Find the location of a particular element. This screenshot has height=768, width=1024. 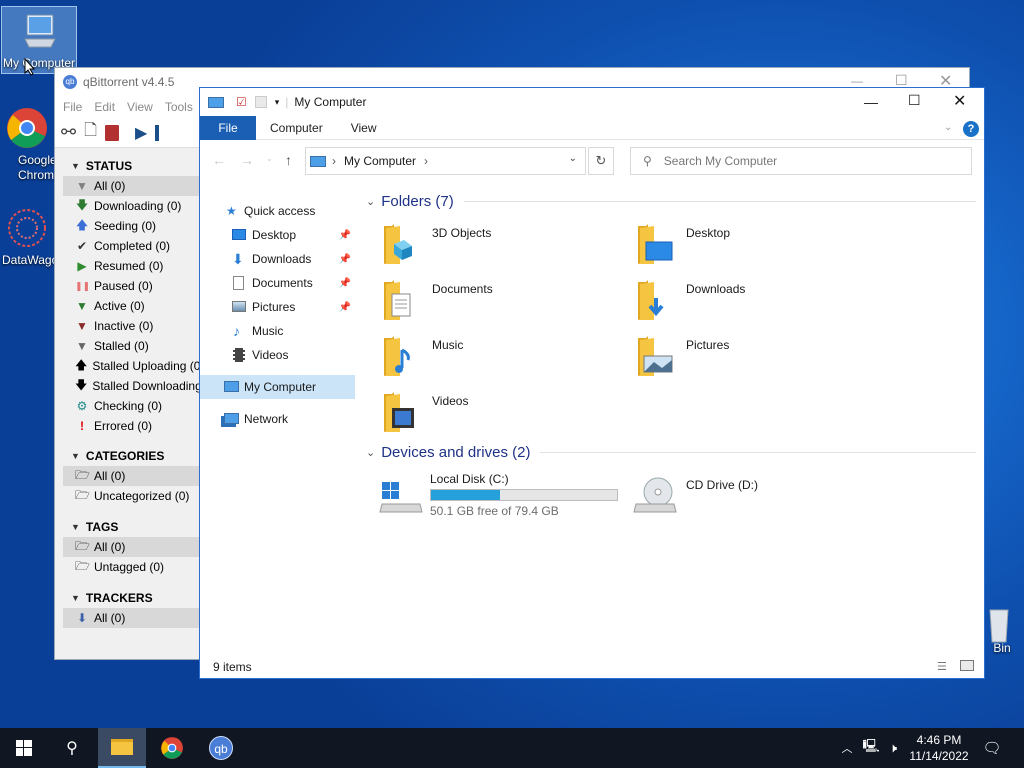

status-item-stalled-downloading: 🡇 Stalled Downloading is located at coordinates (132, 386).